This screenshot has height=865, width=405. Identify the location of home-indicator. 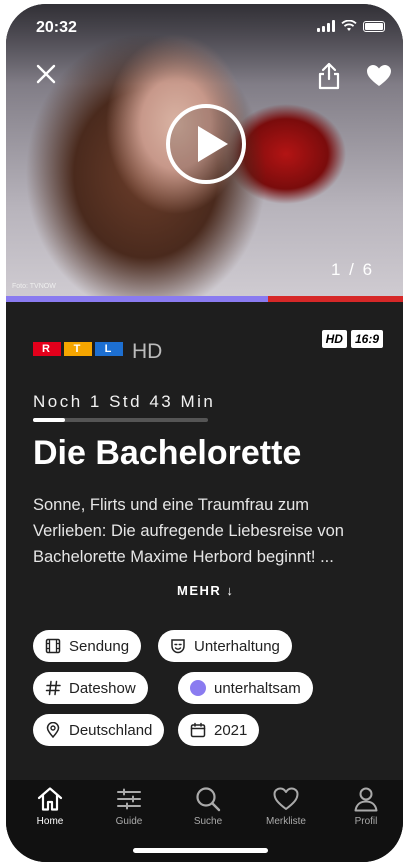
(200, 850).